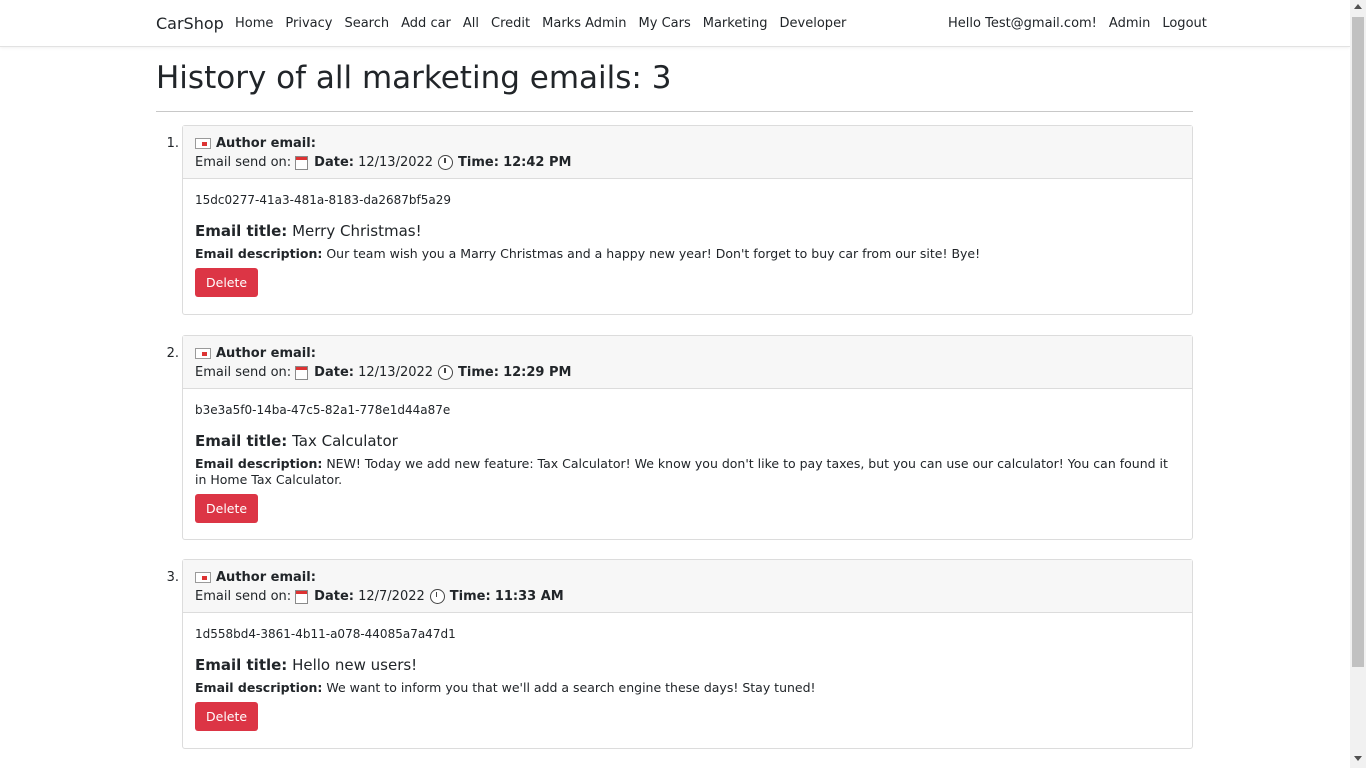 The width and height of the screenshot is (1366, 768). I want to click on logout-link: Logout, so click(1184, 23).